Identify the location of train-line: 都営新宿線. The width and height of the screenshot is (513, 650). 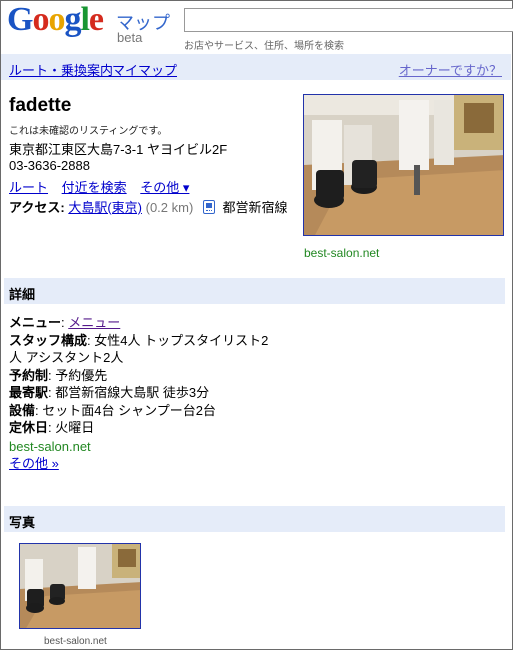
(255, 207).